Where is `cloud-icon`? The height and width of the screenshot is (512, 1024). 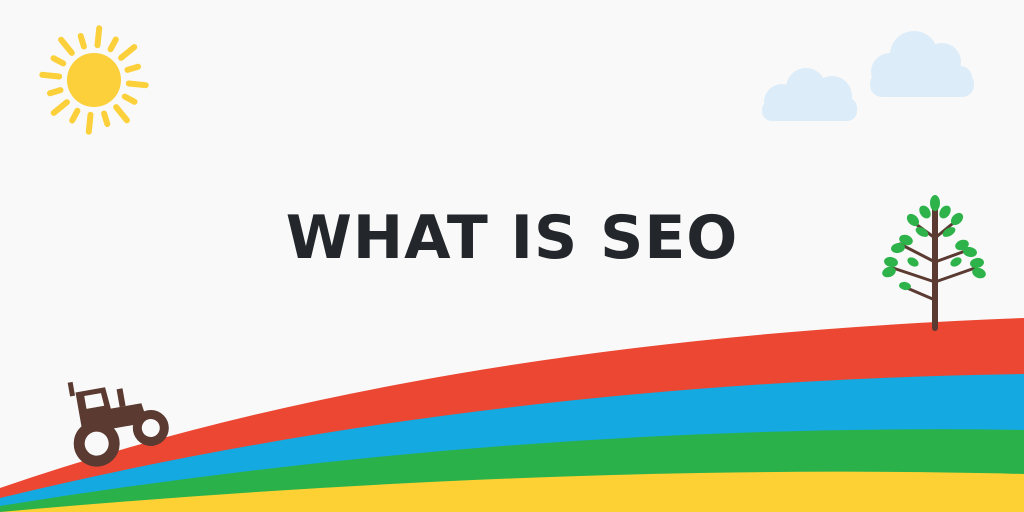 cloud-icon is located at coordinates (868, 76).